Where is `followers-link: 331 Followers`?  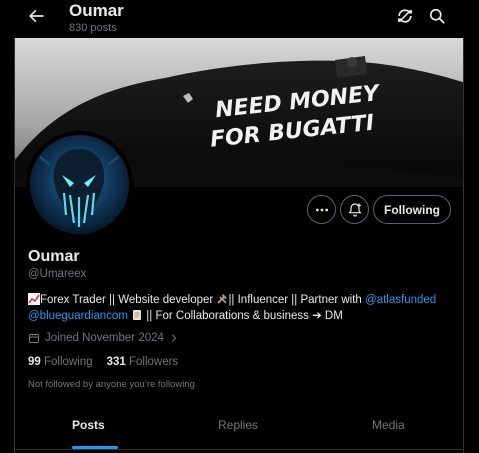
followers-link: 331 Followers is located at coordinates (143, 362).